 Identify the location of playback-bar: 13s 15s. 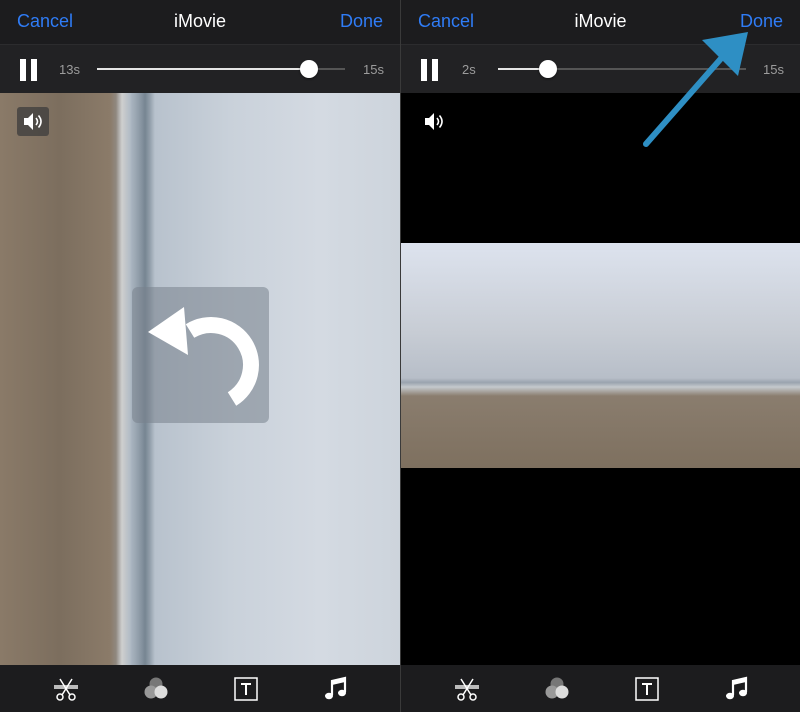
(200, 68).